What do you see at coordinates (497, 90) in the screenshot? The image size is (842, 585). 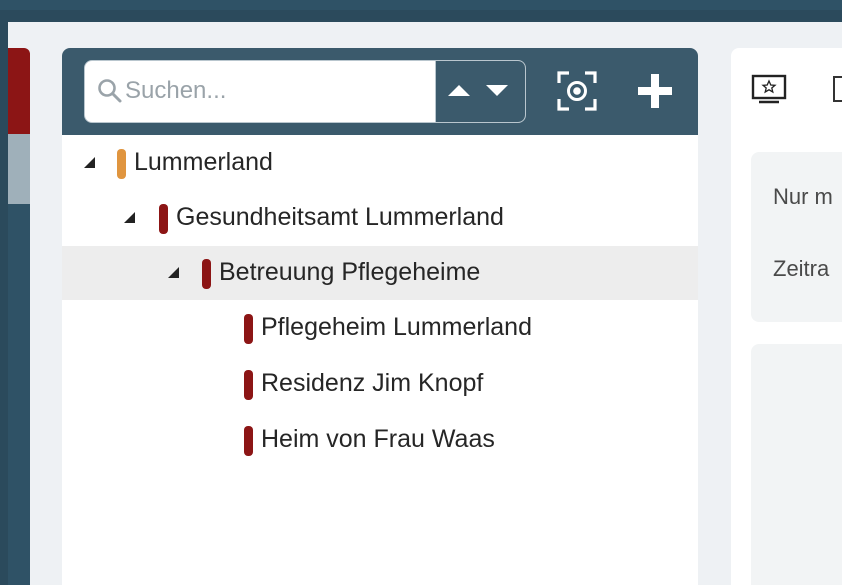 I see `arrow-down-icon` at bounding box center [497, 90].